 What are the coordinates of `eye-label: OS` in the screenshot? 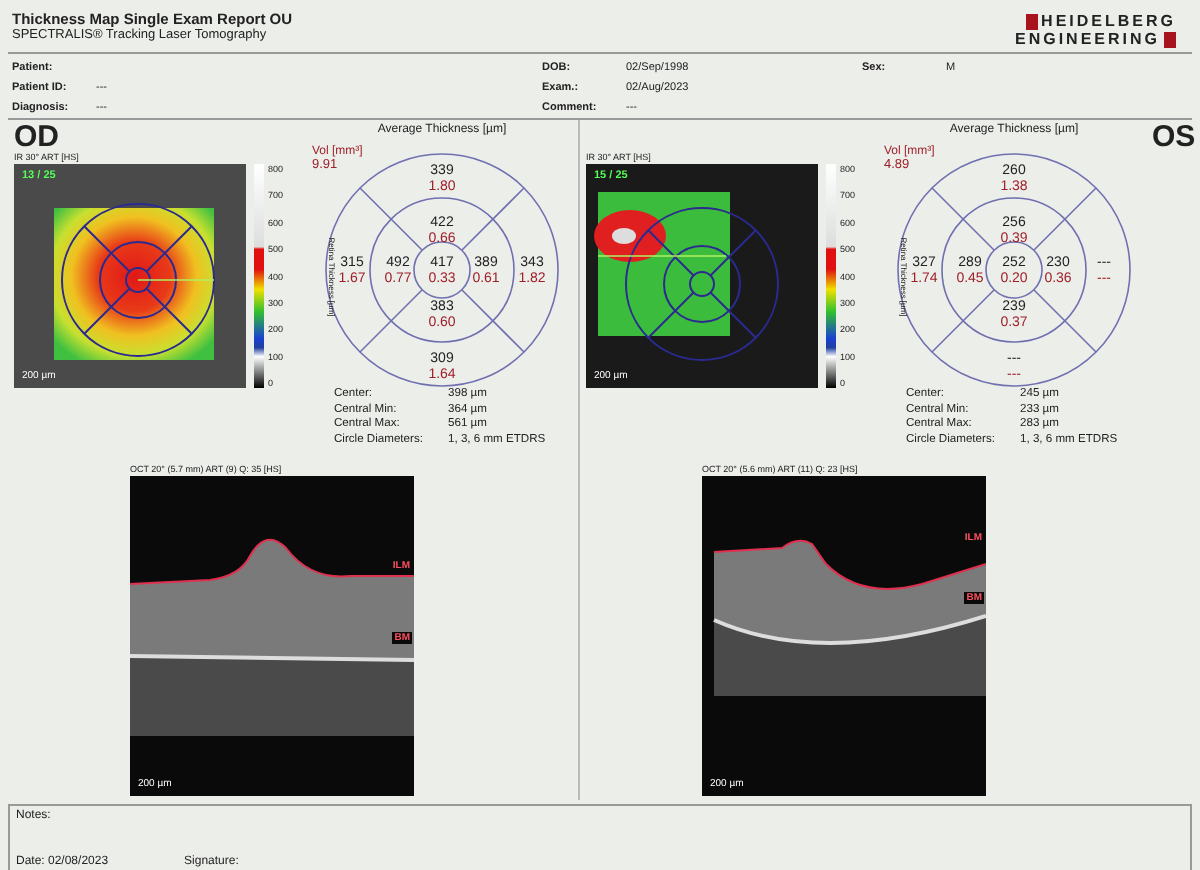 It's located at (1174, 138).